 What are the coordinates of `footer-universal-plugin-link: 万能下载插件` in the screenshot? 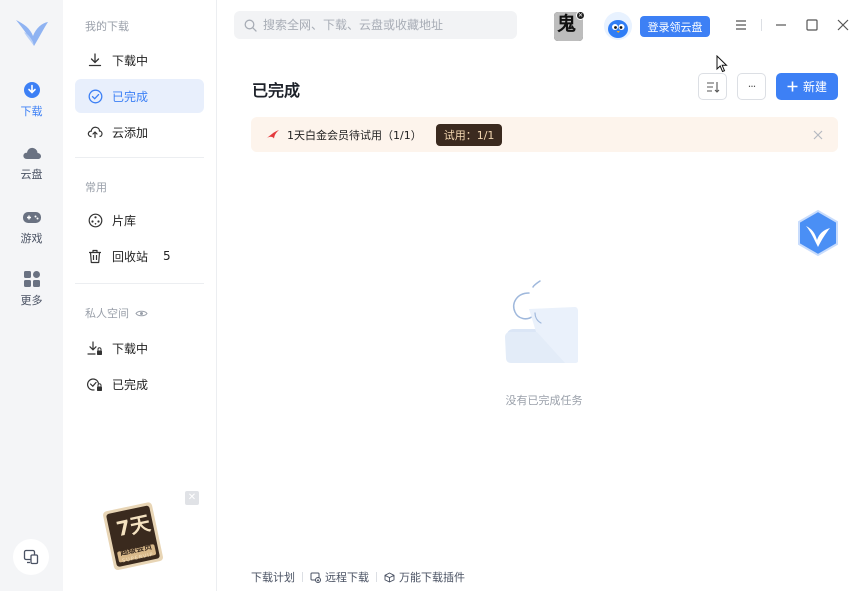 It's located at (424, 577).